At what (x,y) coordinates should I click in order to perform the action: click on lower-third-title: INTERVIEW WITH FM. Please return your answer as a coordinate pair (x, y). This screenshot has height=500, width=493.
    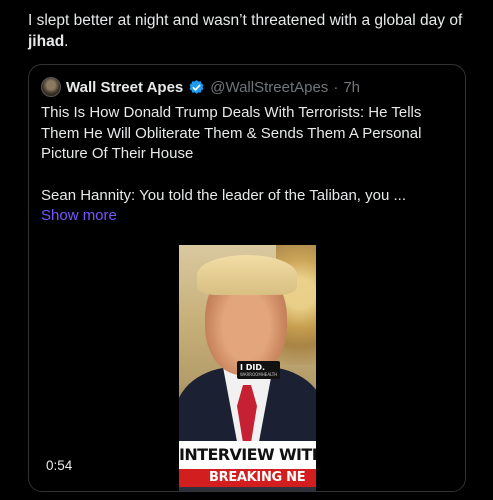
    Looking at the image, I should click on (247, 454).